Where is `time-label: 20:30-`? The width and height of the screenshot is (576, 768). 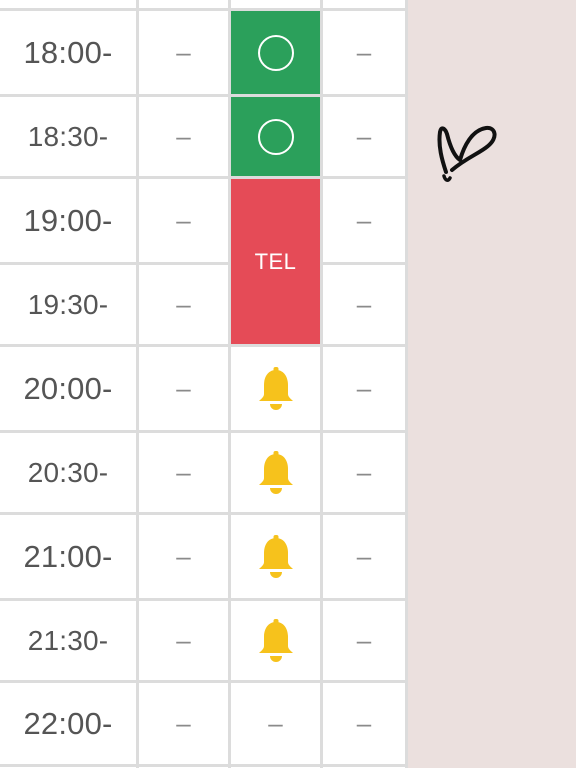 time-label: 20:30- is located at coordinates (68, 472).